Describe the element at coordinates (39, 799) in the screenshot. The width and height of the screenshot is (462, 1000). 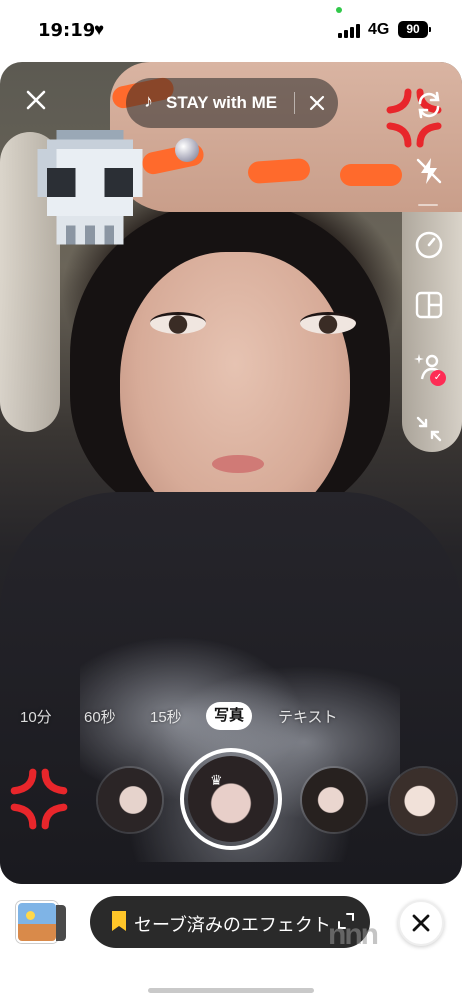
I see `anger-sticker-icon` at that location.